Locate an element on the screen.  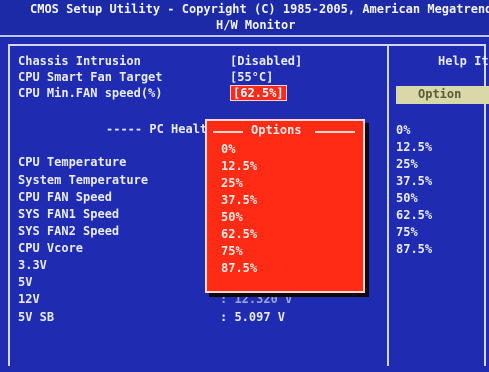
setting-label: CPU Min.FAN speed(%) is located at coordinates (90, 93).